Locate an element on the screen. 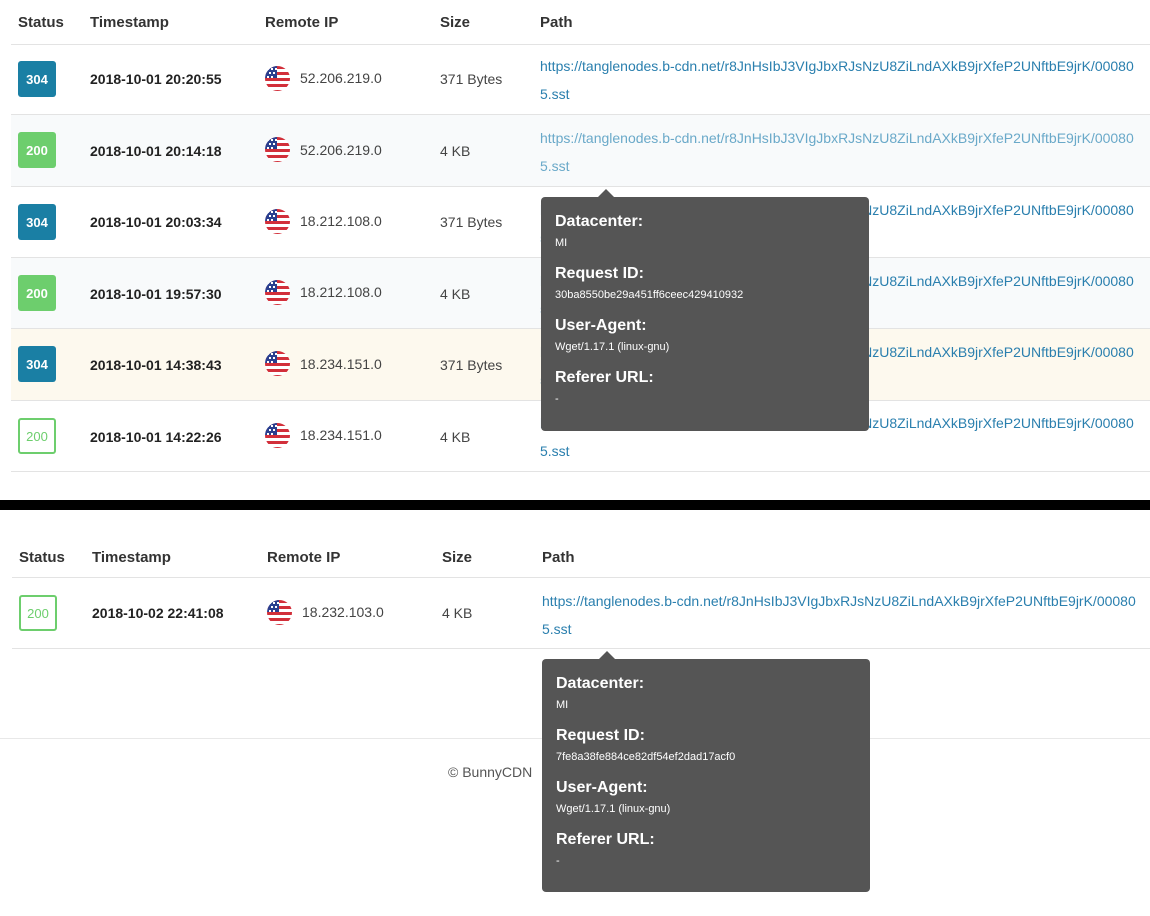 Image resolution: width=1150 pixels, height=916 pixels. timestamp: 2018-10-02 22:41:08 is located at coordinates (158, 613).